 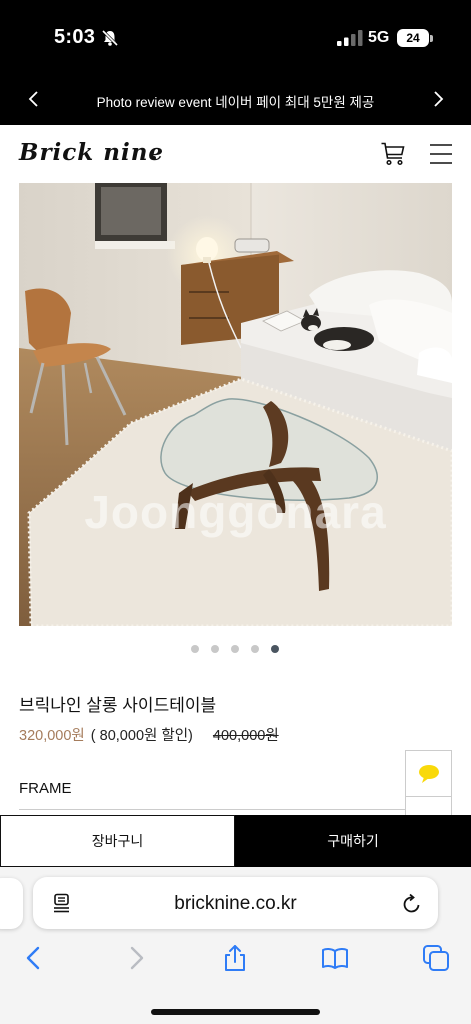 I want to click on bell-slash-icon, so click(x=110, y=38).